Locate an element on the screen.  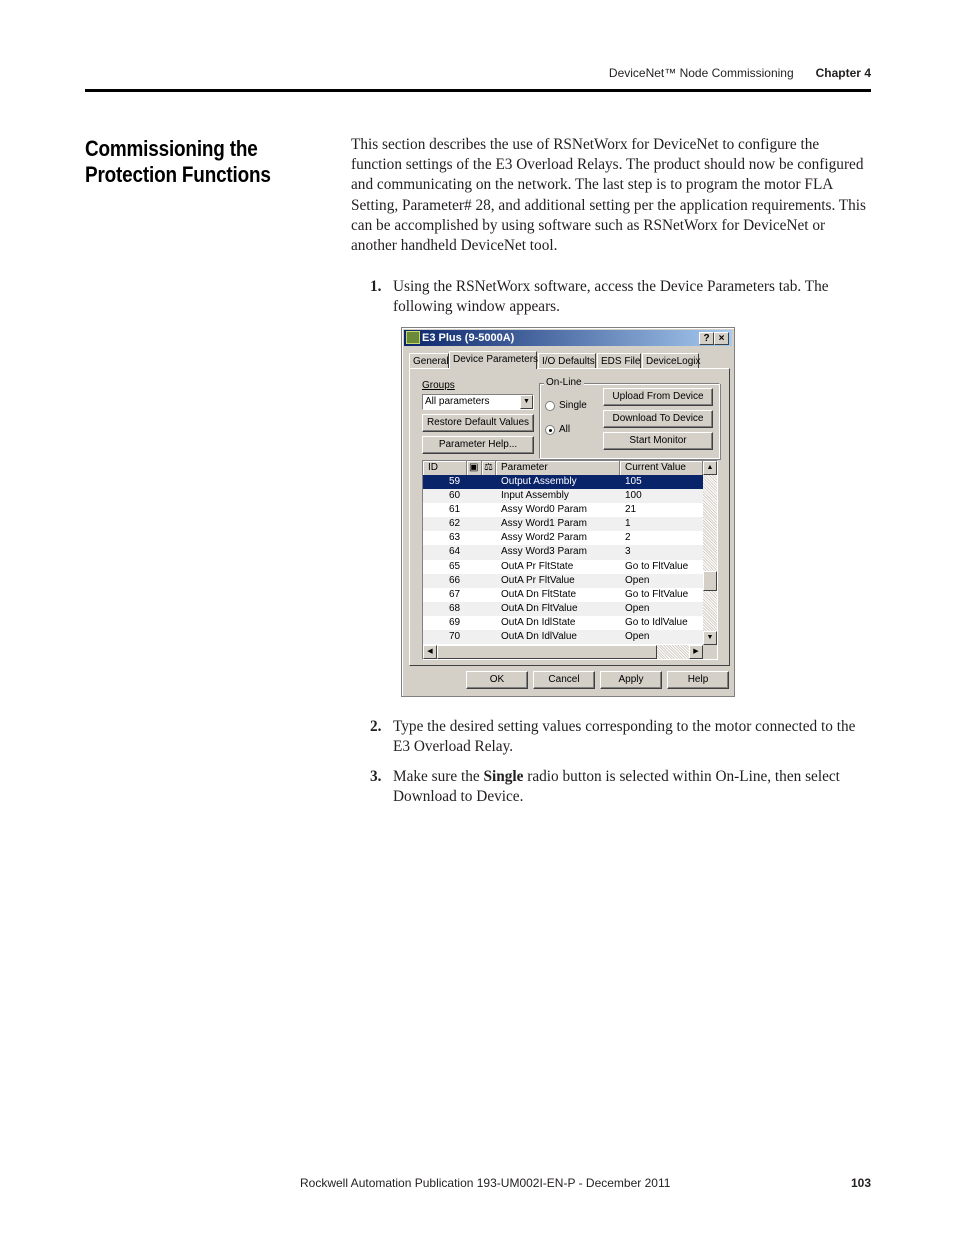
network-app-icon is located at coordinates (413, 337).